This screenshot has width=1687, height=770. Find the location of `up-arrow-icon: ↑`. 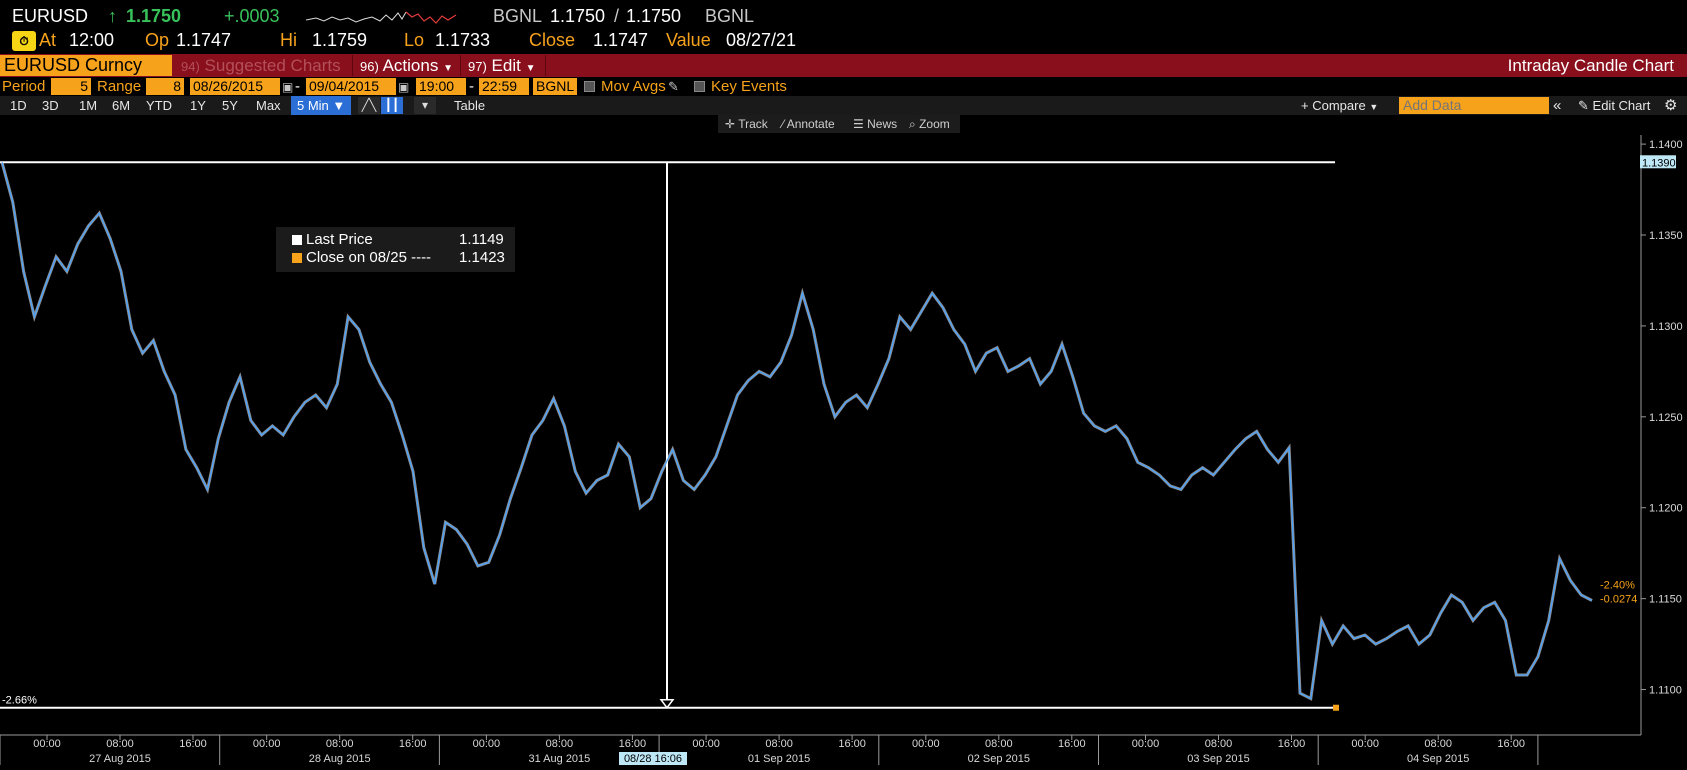

up-arrow-icon: ↑ is located at coordinates (112, 16).